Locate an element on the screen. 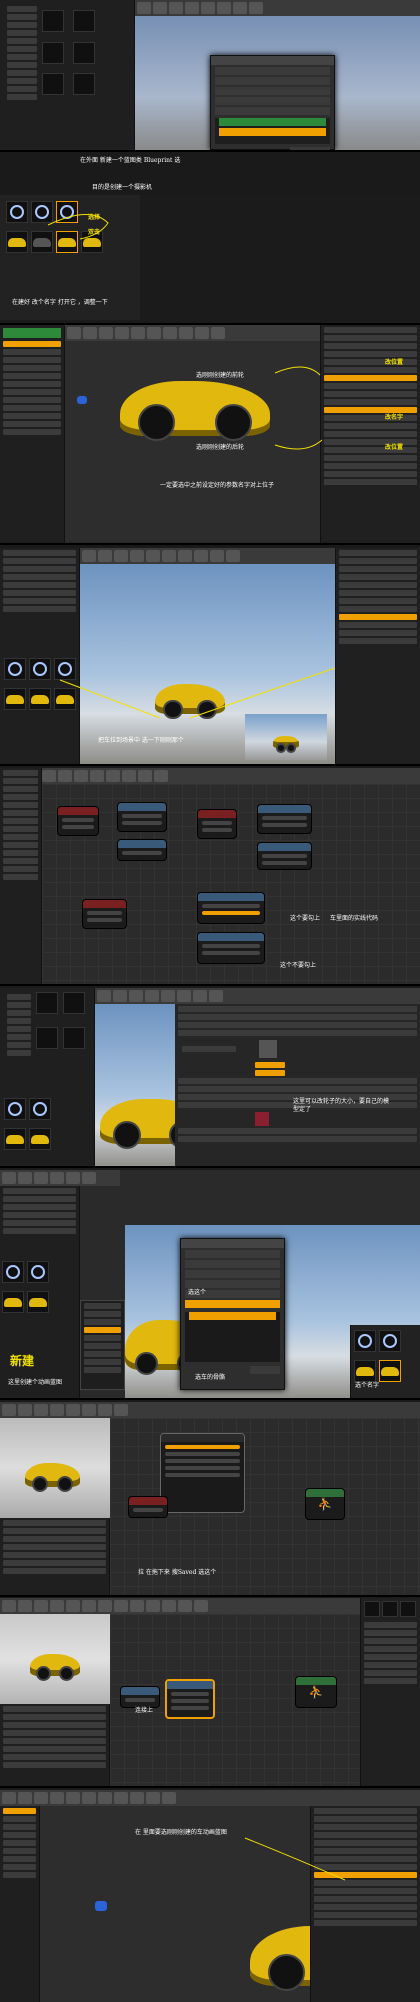 Image resolution: width=420 pixels, height=2002 pixels. panel-assign-anim-class: 在 里面要选刚刚创建的车动画蓝图 is located at coordinates (210, 1896).